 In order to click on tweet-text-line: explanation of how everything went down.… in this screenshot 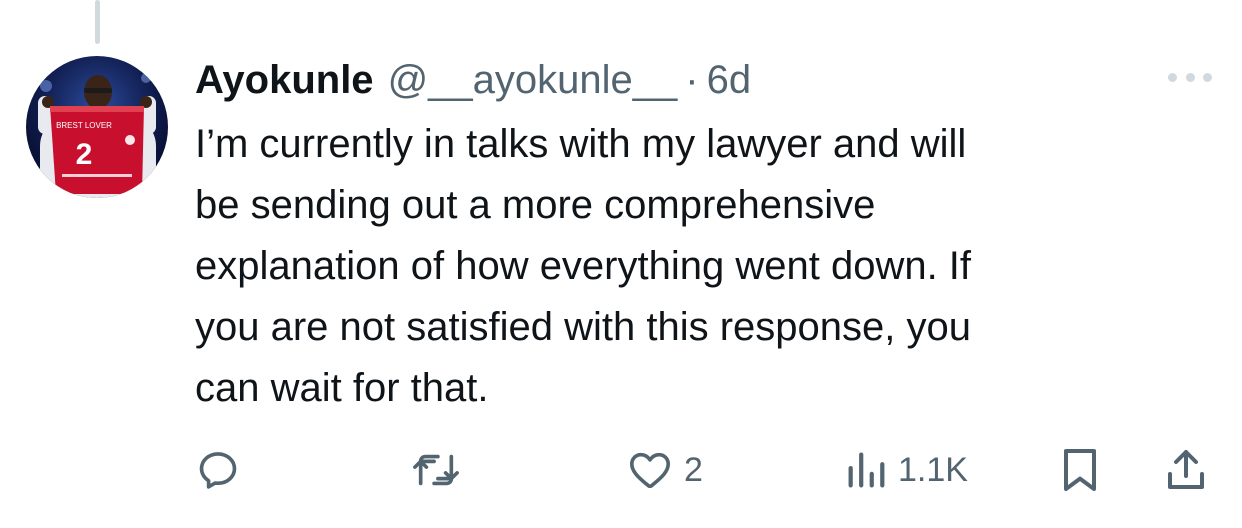, I will do `click(583, 266)`.